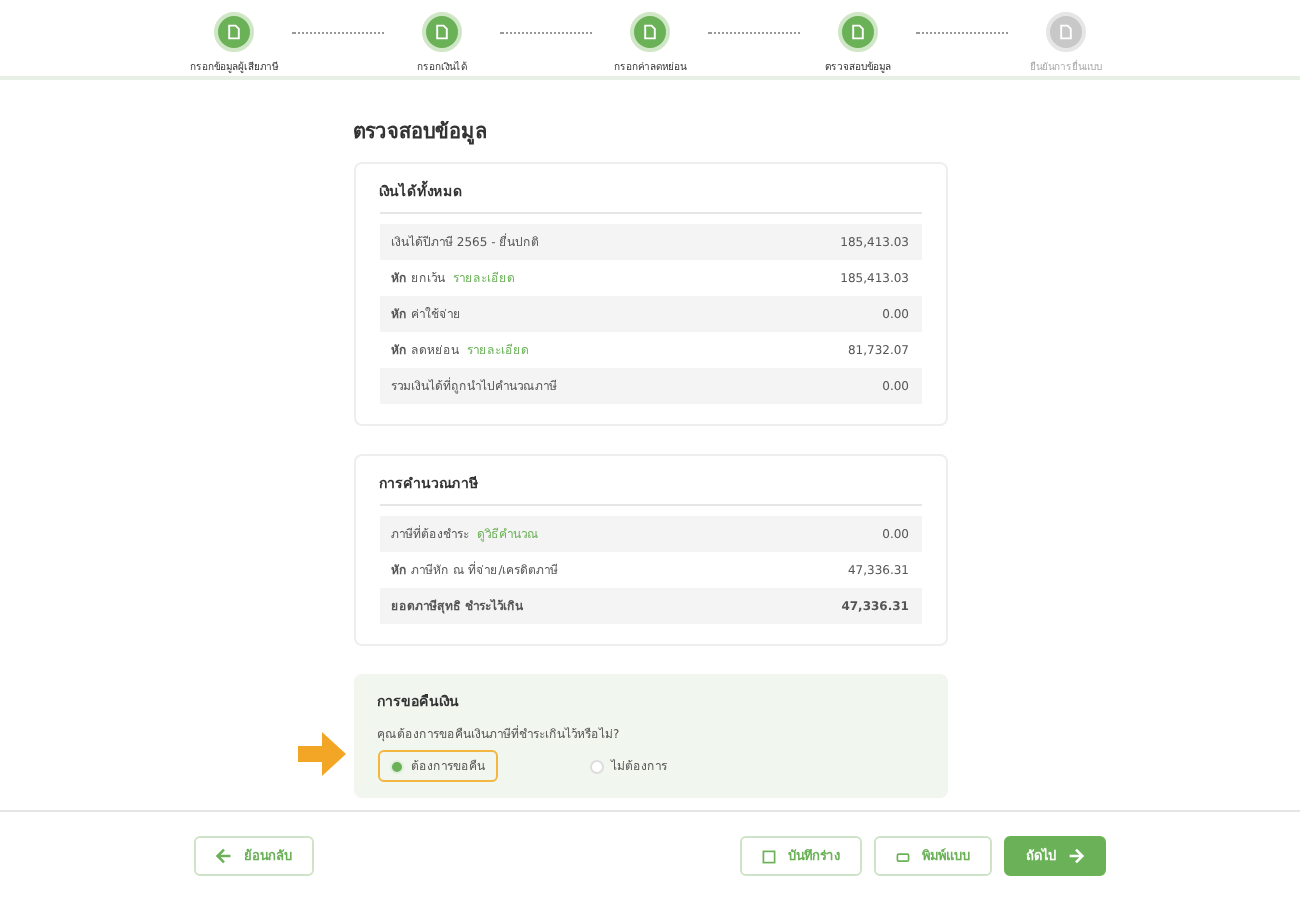 The width and height of the screenshot is (1300, 900). What do you see at coordinates (321, 754) in the screenshot?
I see `pointer-arrow-icon` at bounding box center [321, 754].